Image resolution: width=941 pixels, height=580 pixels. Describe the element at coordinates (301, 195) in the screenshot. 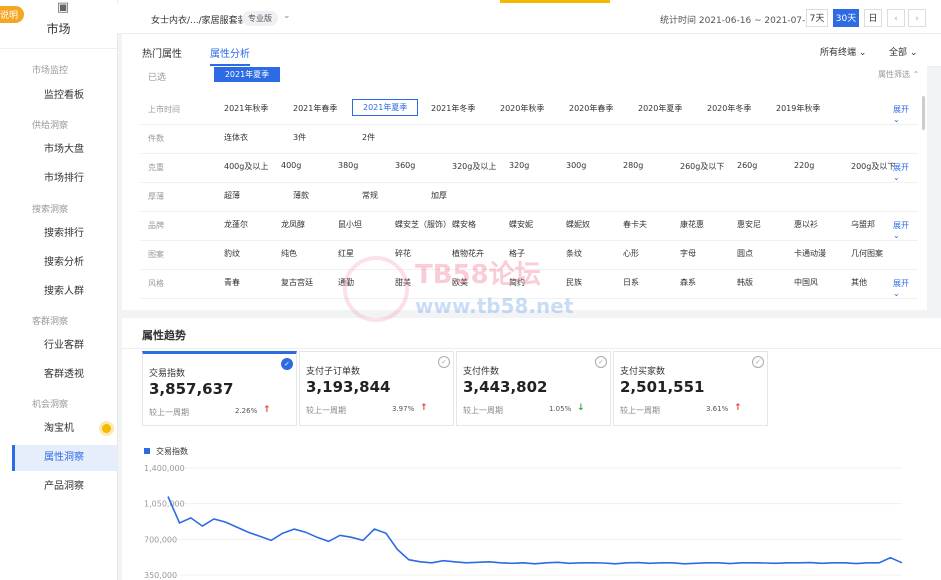

I see `filter-option: 薄款` at that location.